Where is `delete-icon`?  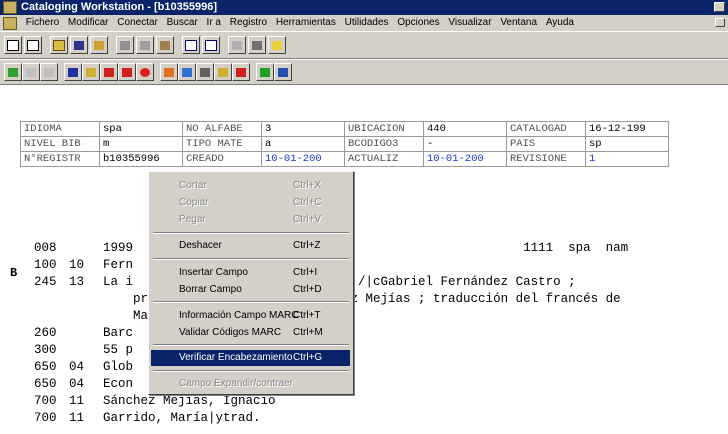
delete-icon is located at coordinates (49, 72).